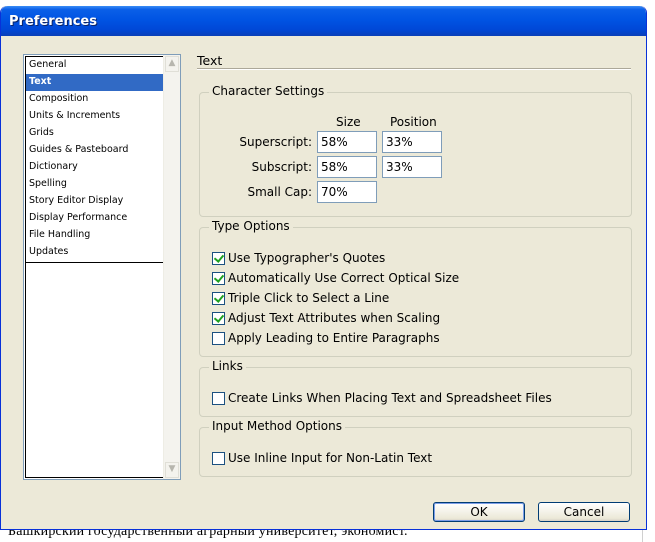 This screenshot has height=542, width=655. What do you see at coordinates (172, 64) in the screenshot?
I see `chevron-up-icon: ▲` at bounding box center [172, 64].